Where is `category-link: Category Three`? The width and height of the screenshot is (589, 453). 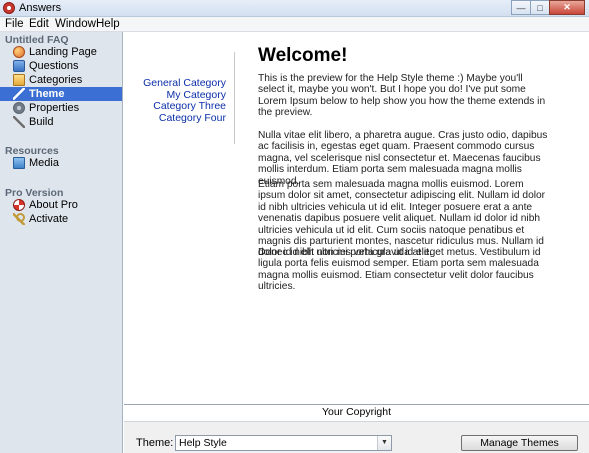 category-link: Category Three is located at coordinates (175, 106).